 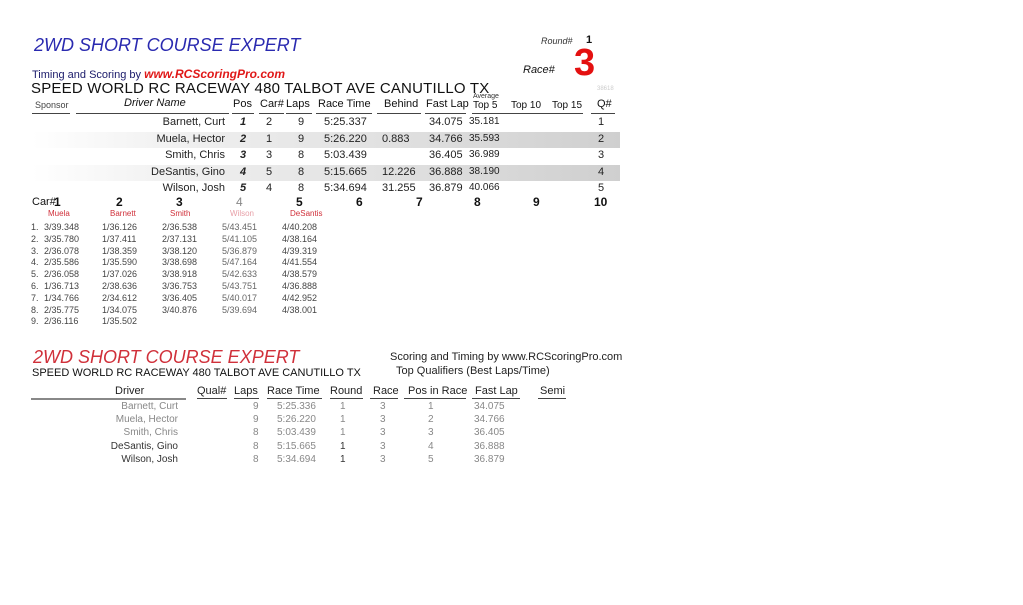 I want to click on q-fast-lap: 34.075, so click(x=489, y=406).